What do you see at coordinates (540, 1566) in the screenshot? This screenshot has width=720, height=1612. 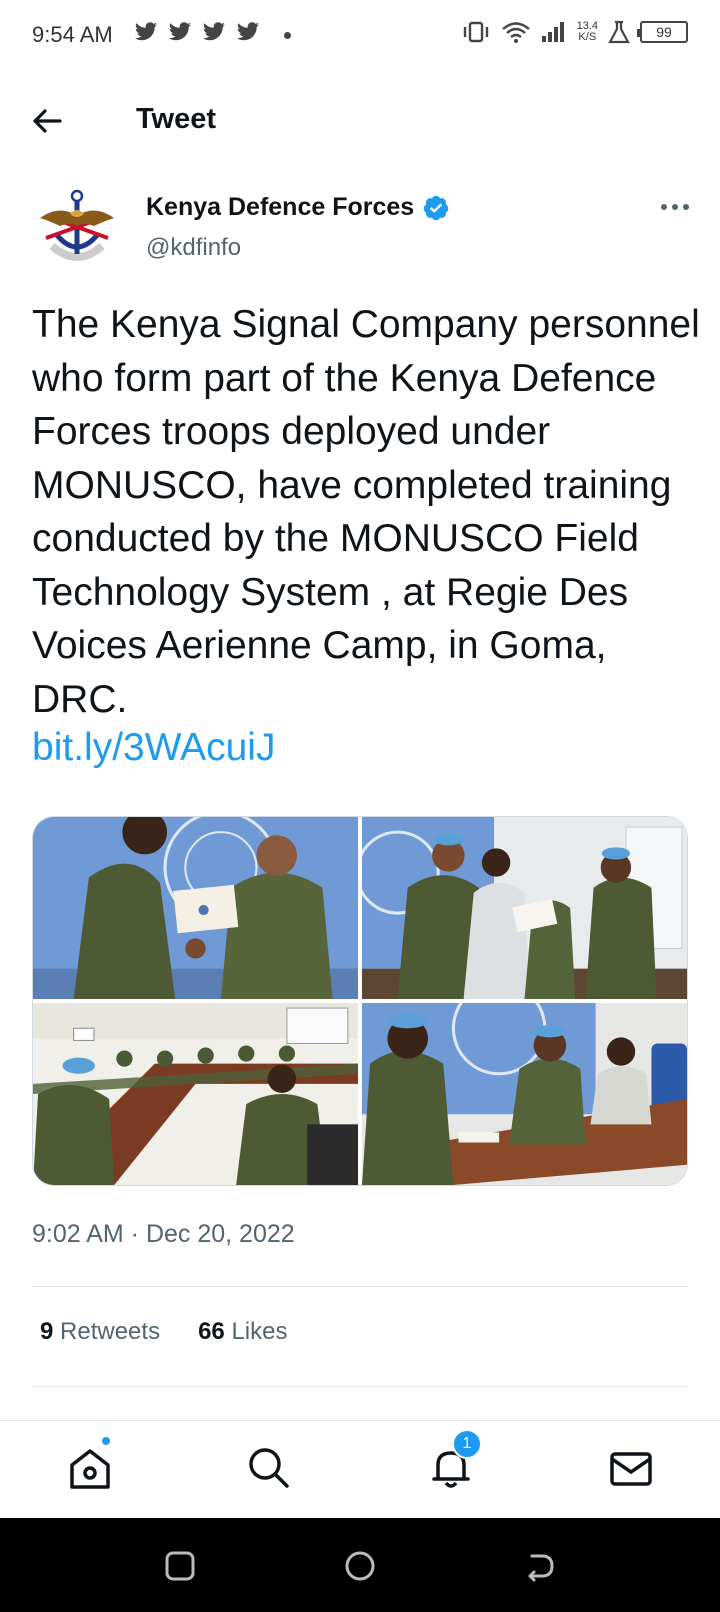 I see `back-button-icon` at bounding box center [540, 1566].